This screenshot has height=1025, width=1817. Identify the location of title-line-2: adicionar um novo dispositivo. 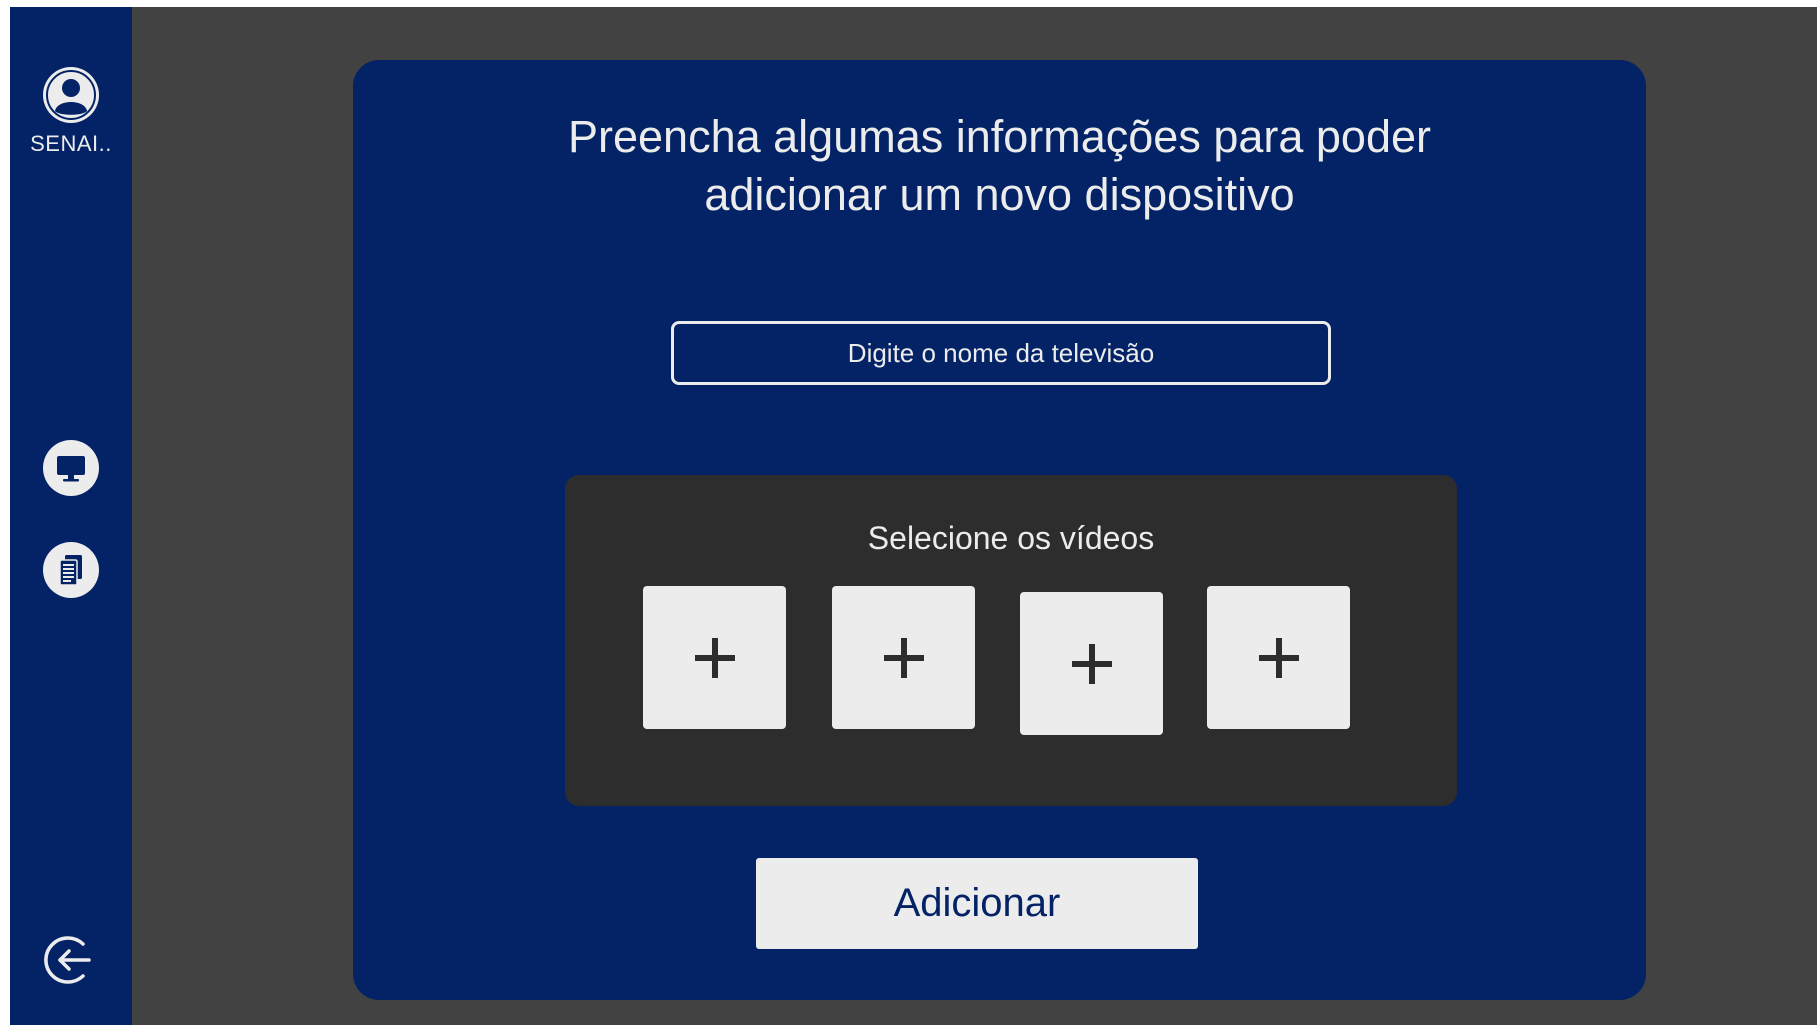
(999, 194).